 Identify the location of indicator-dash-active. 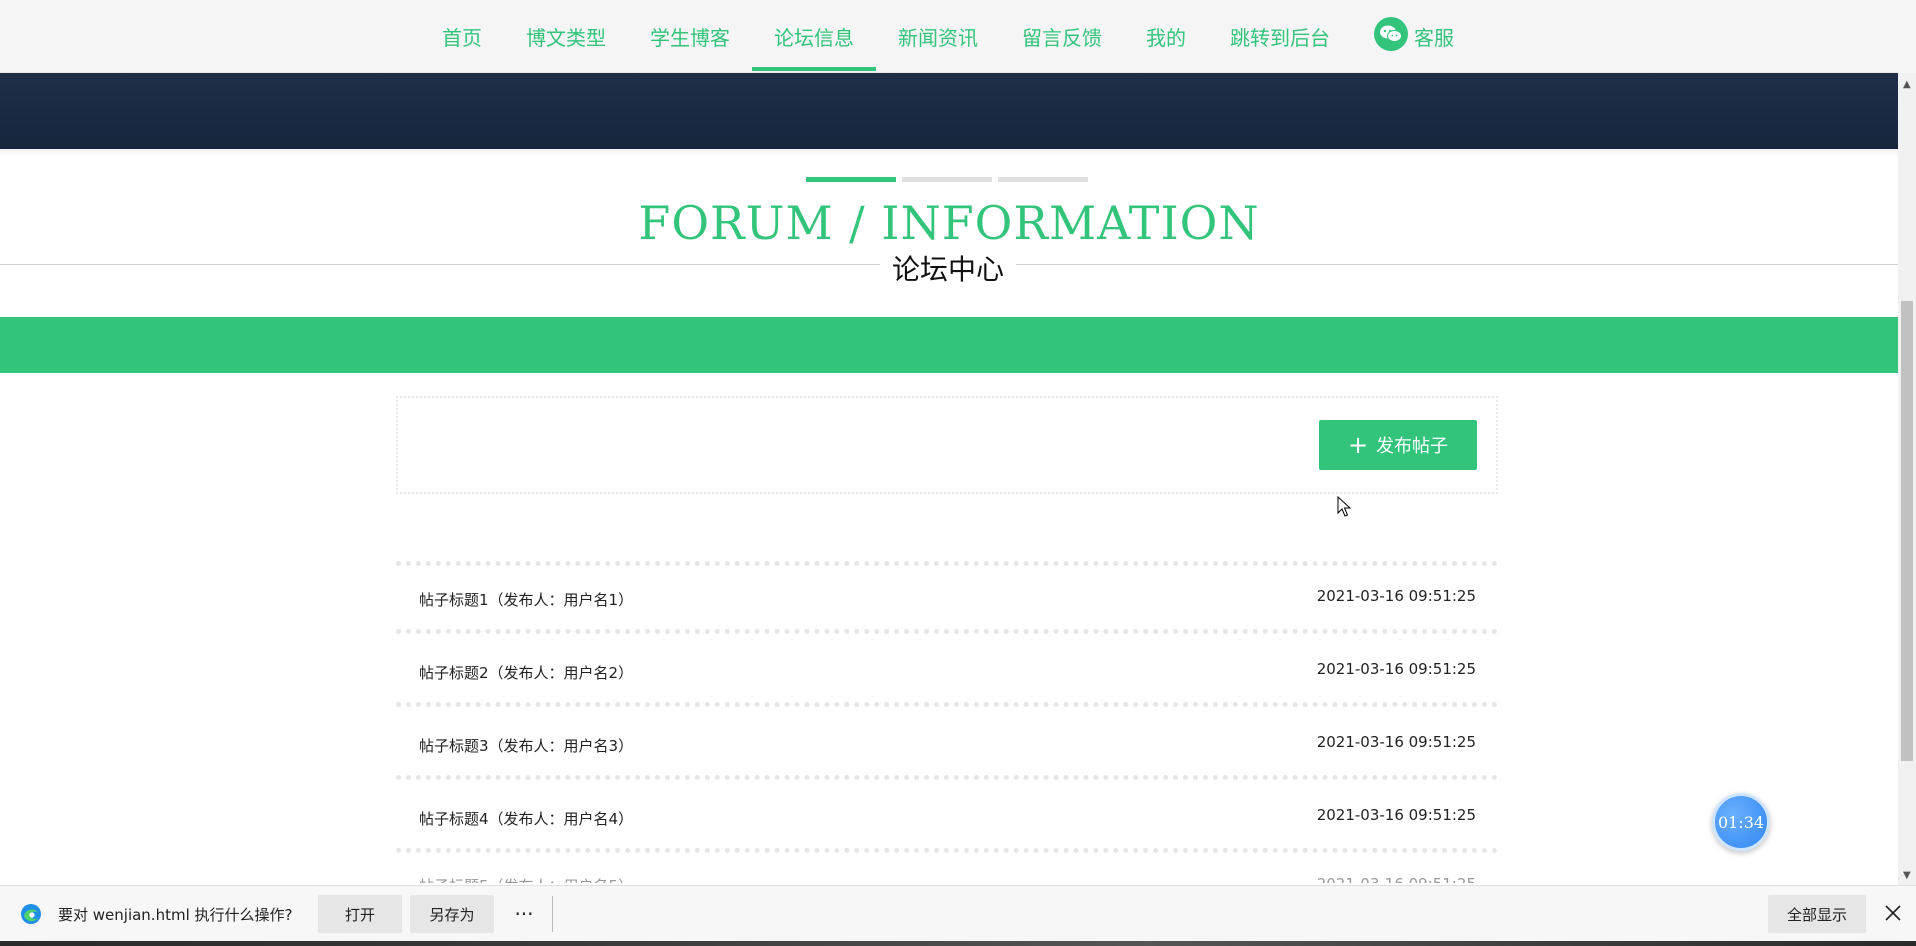
(851, 179).